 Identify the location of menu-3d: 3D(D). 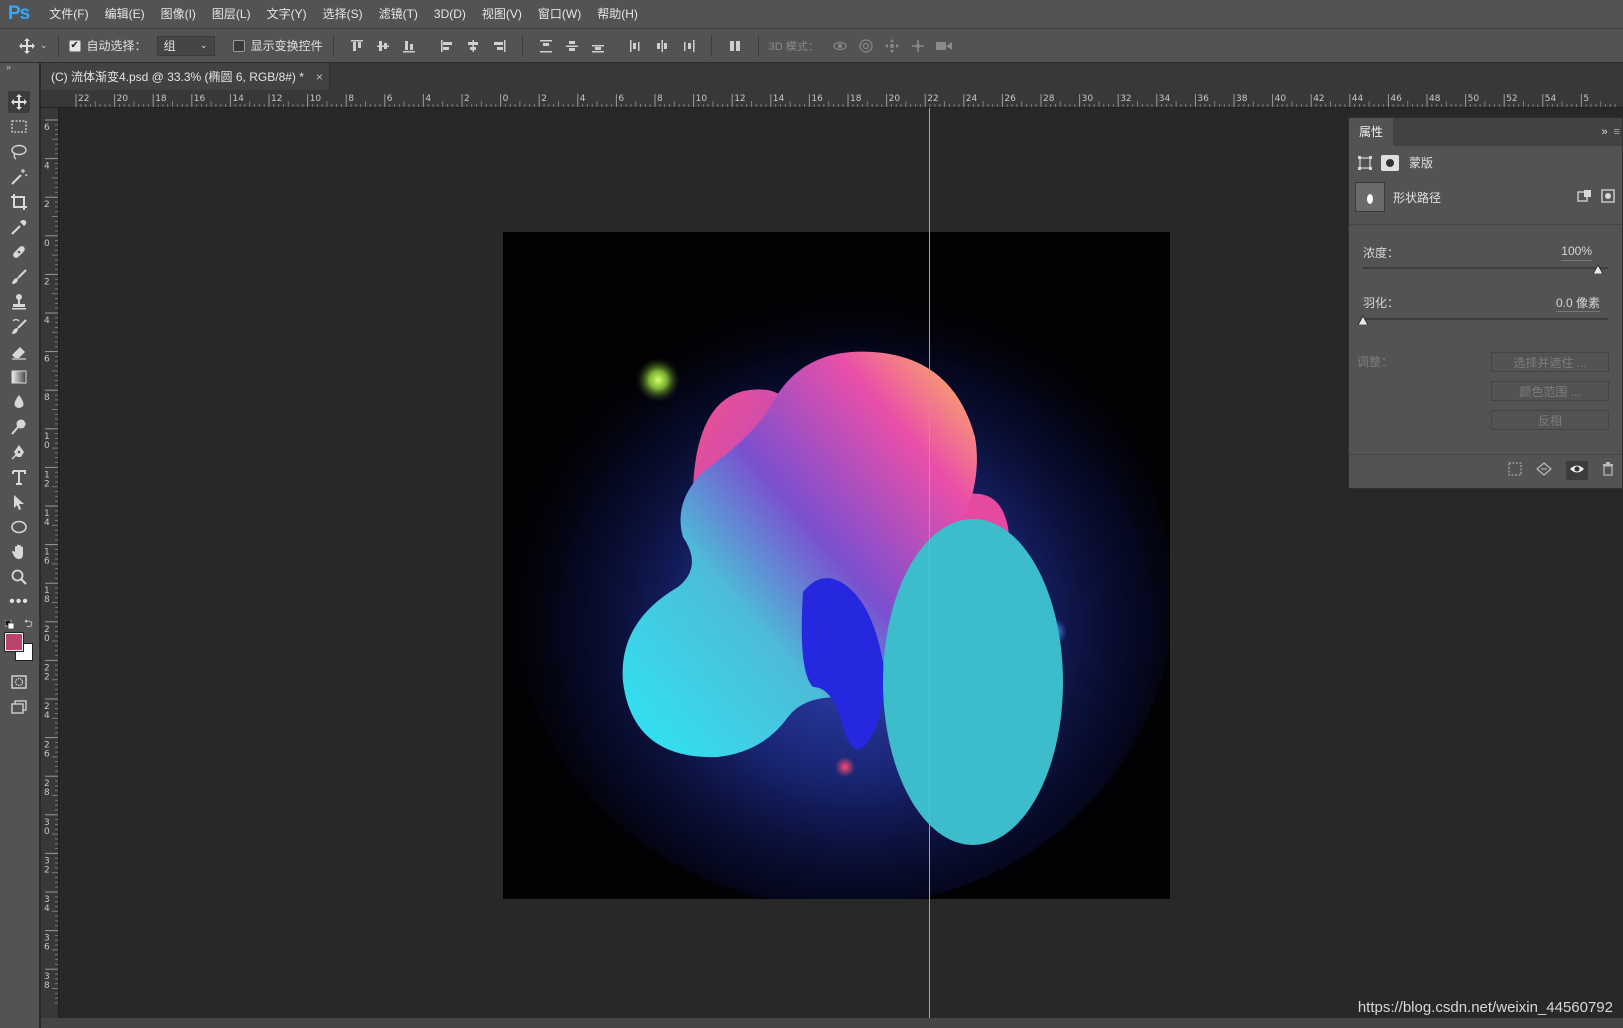
(450, 14).